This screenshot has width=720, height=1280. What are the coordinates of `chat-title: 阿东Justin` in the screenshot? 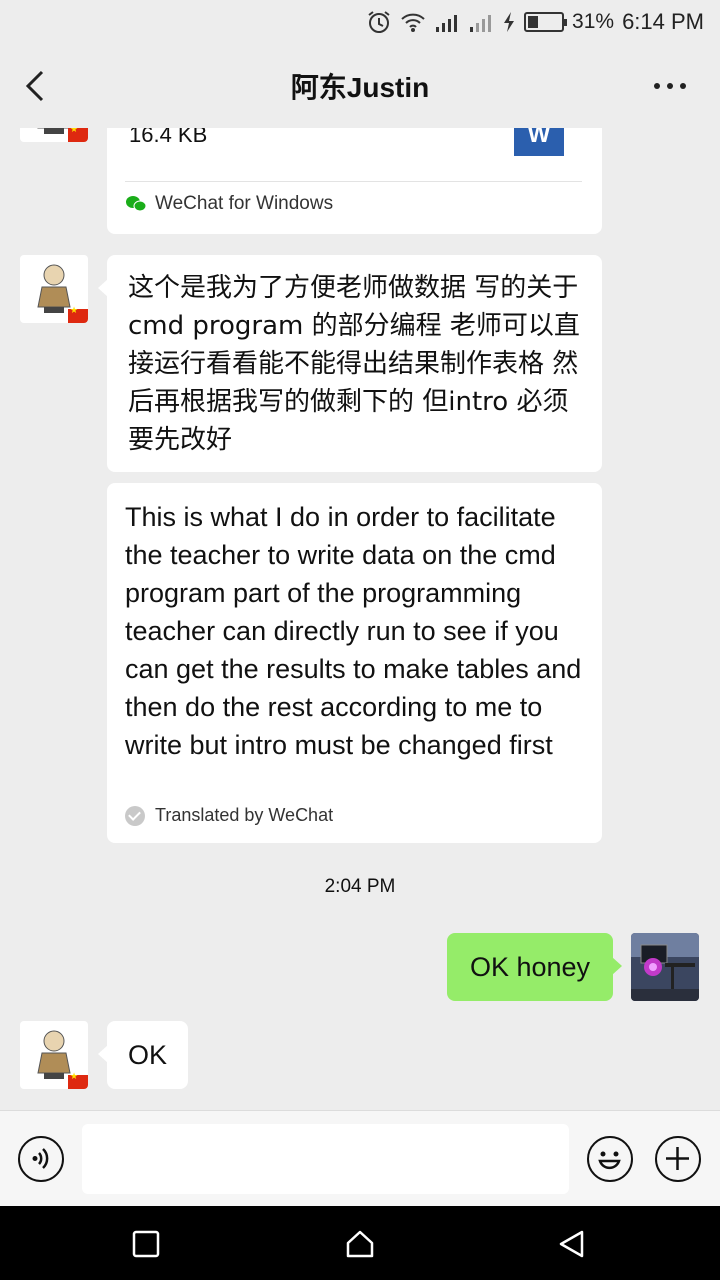 It's located at (360, 87).